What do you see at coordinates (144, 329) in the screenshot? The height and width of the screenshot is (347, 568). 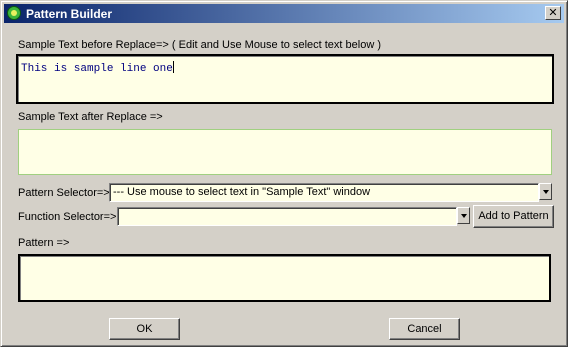 I see `ok-button: OK` at bounding box center [144, 329].